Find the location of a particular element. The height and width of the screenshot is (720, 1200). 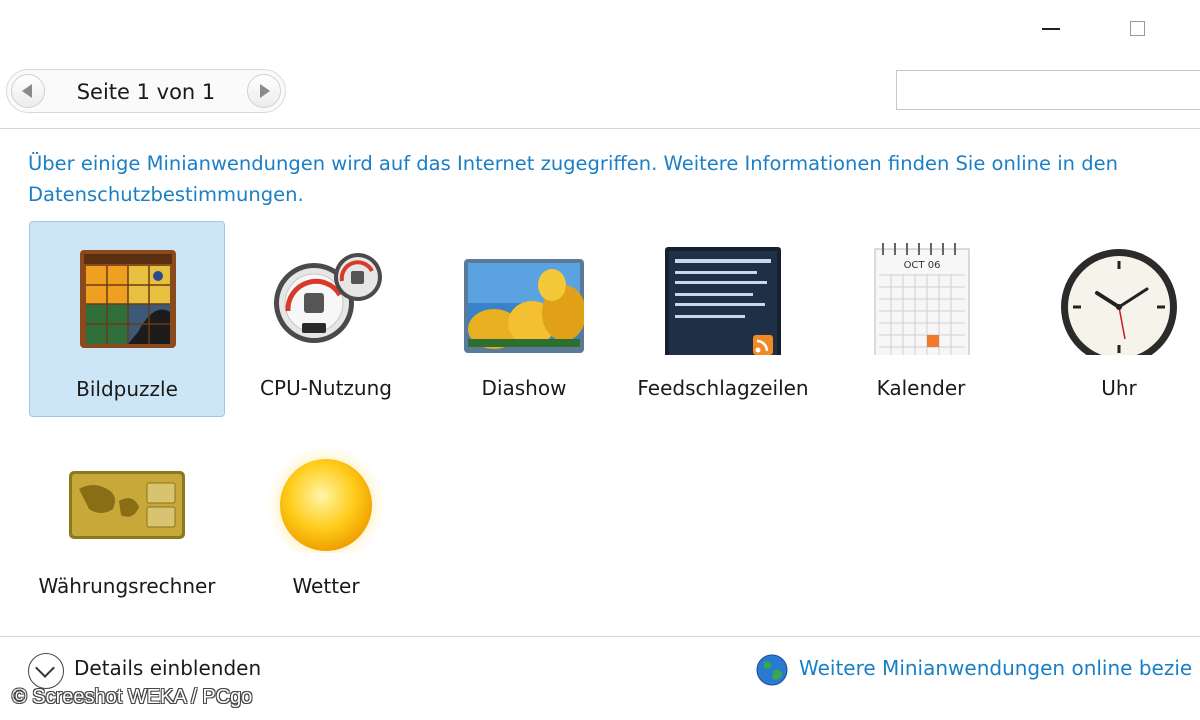

show-details-button is located at coordinates (46, 671).